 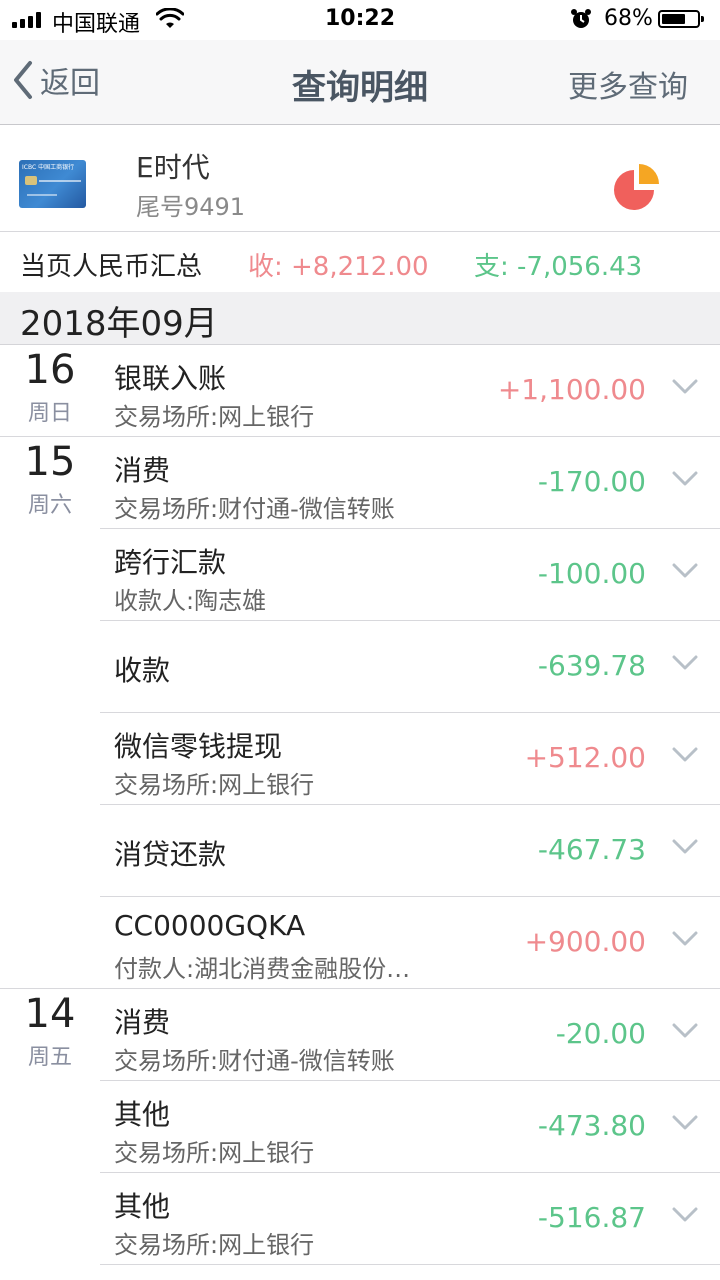 What do you see at coordinates (49, 505) in the screenshot?
I see `weekday: 周六` at bounding box center [49, 505].